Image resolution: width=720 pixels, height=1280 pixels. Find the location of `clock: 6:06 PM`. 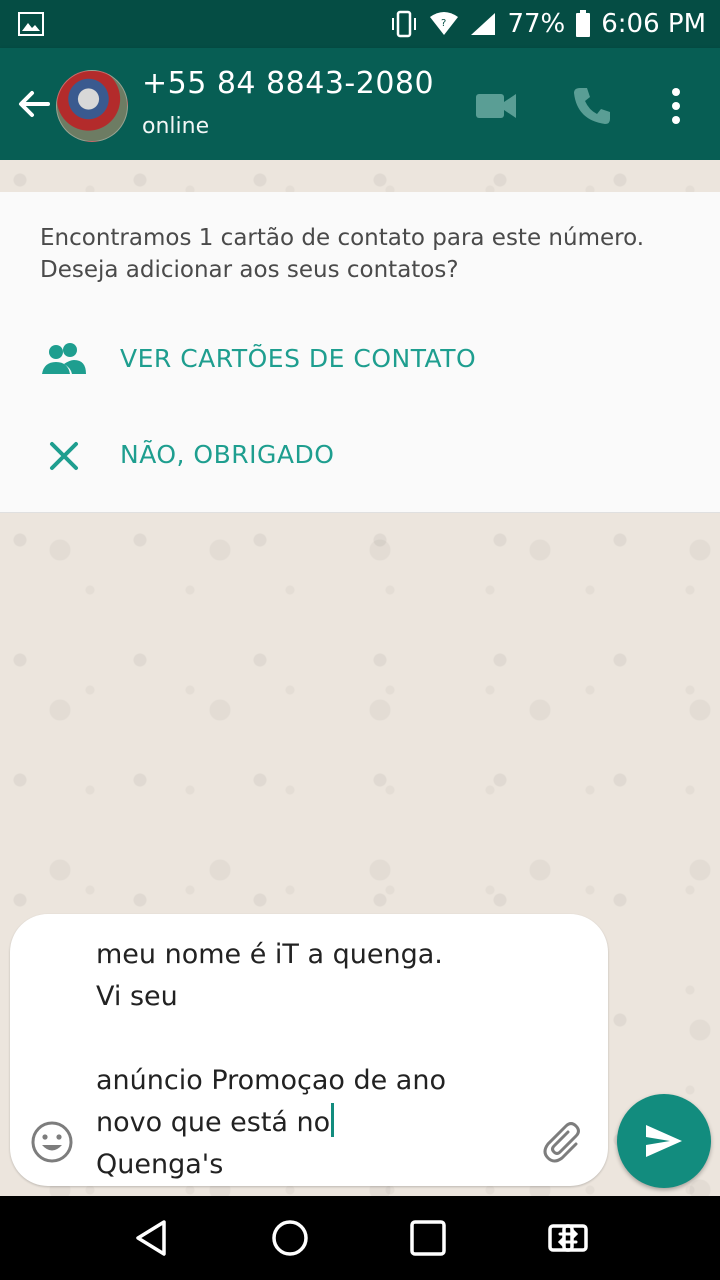

clock: 6:06 PM is located at coordinates (653, 24).